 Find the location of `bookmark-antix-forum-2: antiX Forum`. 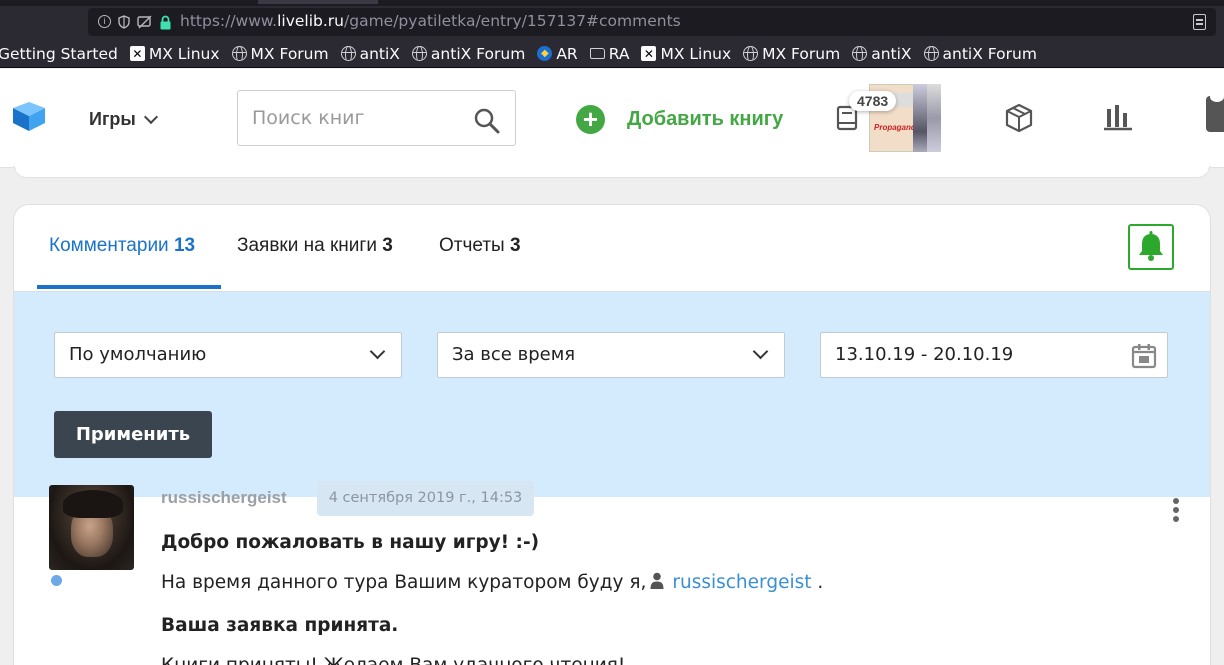

bookmark-antix-forum-2: antiX Forum is located at coordinates (980, 53).